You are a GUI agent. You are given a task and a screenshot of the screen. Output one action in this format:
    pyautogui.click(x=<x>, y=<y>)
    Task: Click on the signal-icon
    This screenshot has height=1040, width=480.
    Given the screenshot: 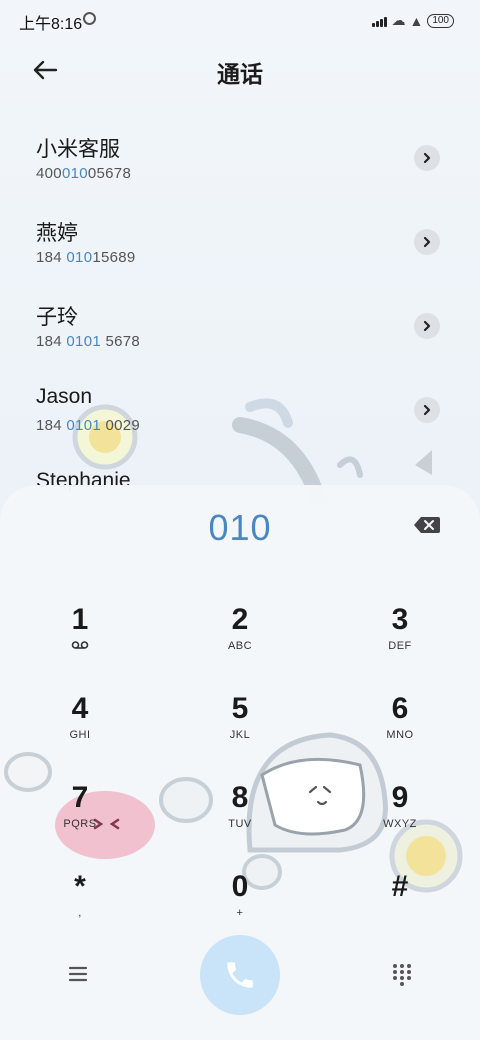 What is the action you would take?
    pyautogui.click(x=380, y=21)
    